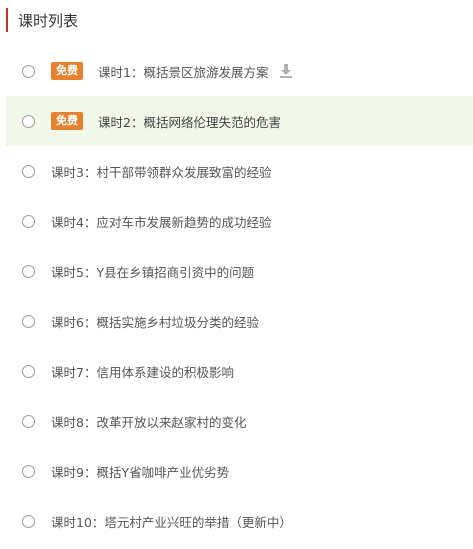 This screenshot has width=473, height=549. I want to click on lesson-item-4: 课时4：应对车市发展新趋势的成功经验, so click(236, 221).